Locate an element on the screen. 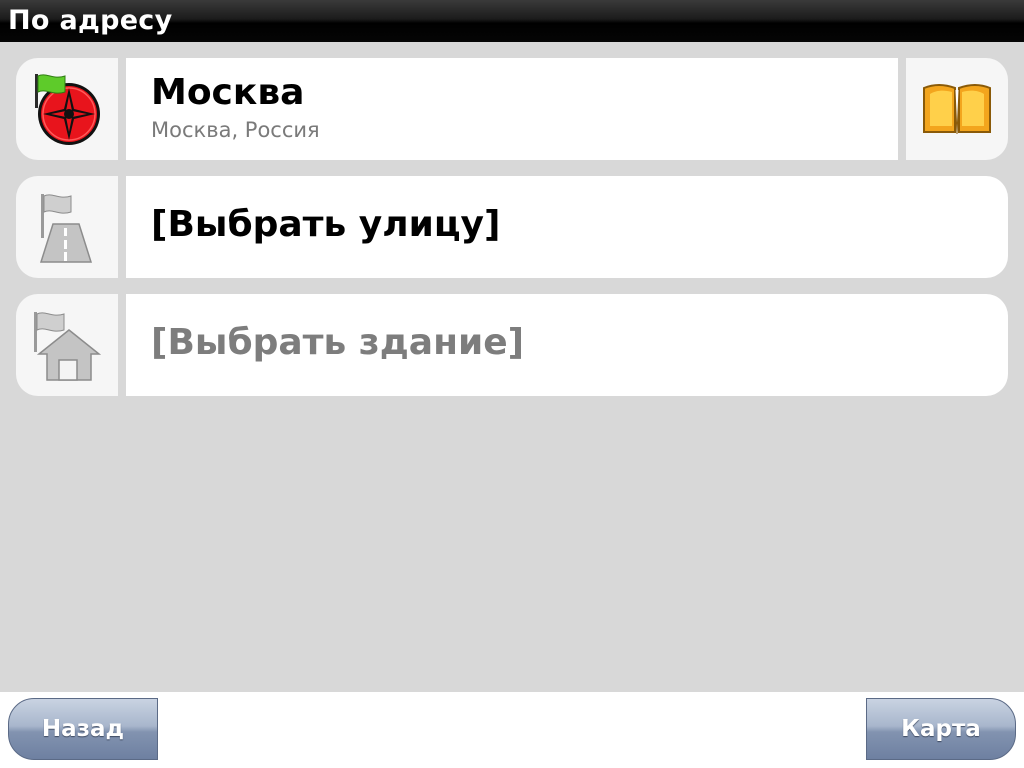 The width and height of the screenshot is (1024, 768). flag-road-icon is located at coordinates (66, 228).